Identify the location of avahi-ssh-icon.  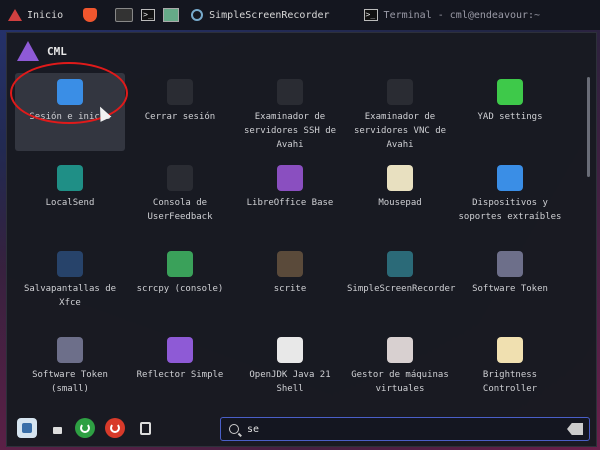
(290, 92).